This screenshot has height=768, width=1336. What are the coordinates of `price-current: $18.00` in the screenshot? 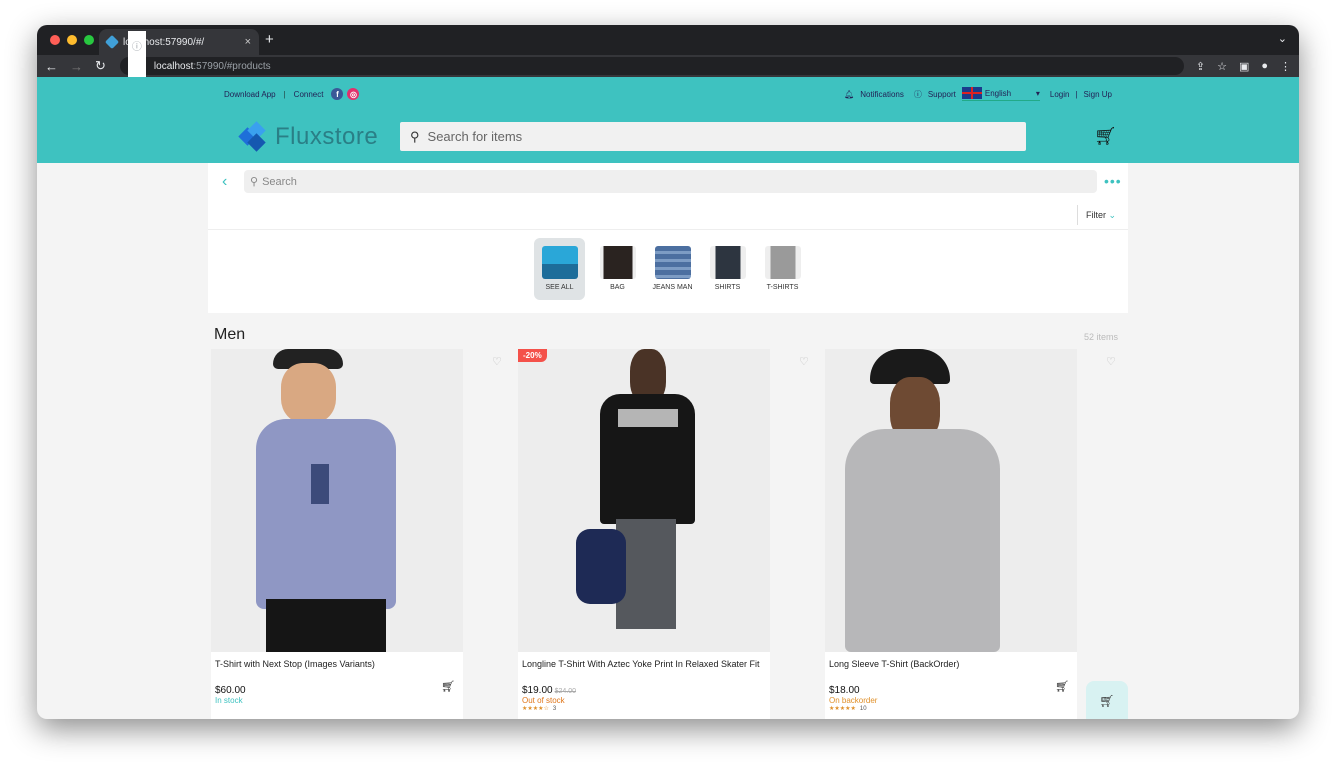 It's located at (844, 690).